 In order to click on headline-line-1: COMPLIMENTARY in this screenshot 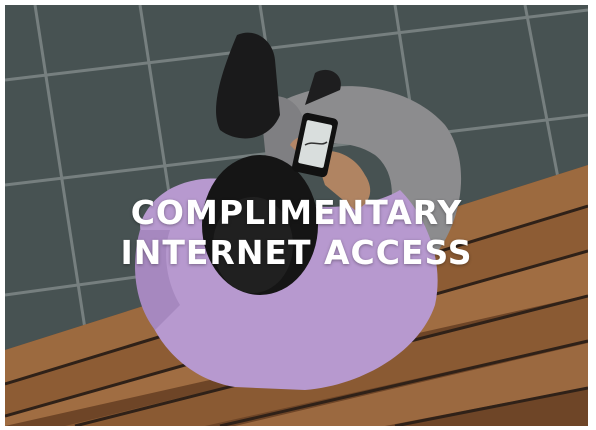, I will do `click(296, 212)`.